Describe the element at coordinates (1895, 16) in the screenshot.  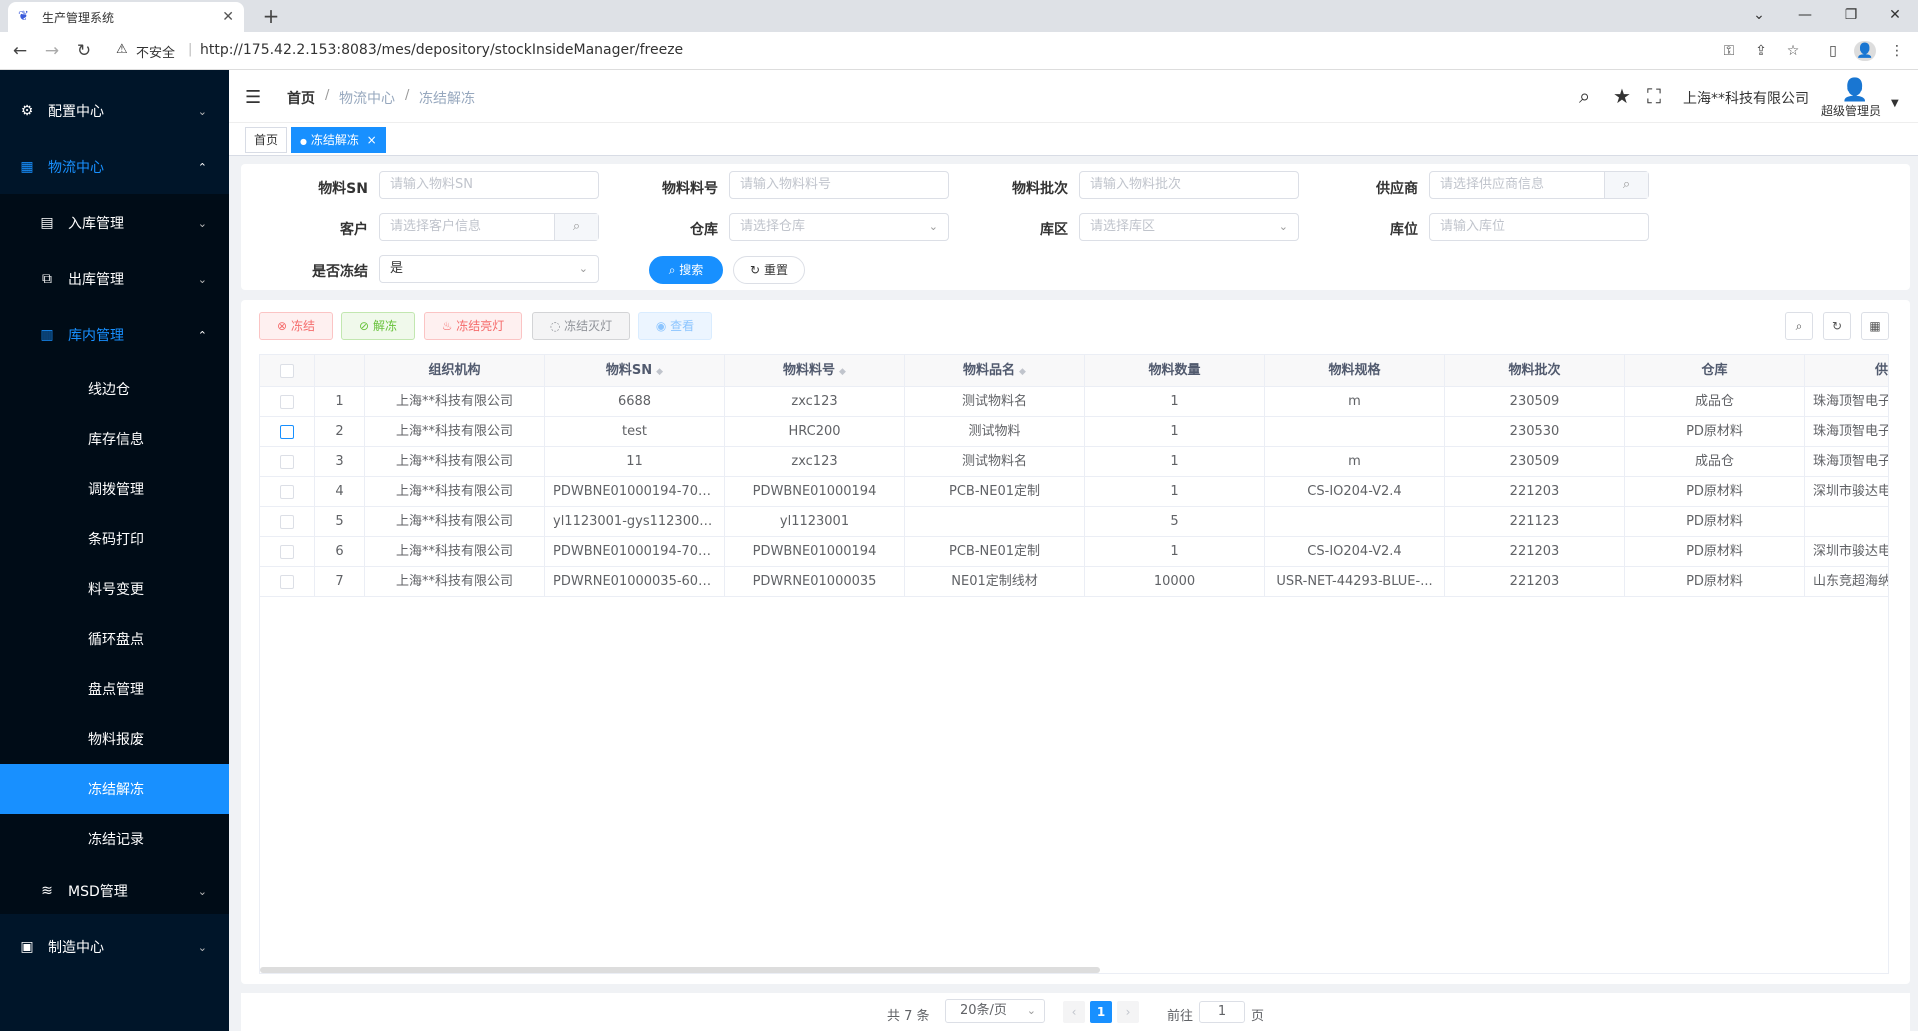
I see `window-close-button: ✕` at that location.